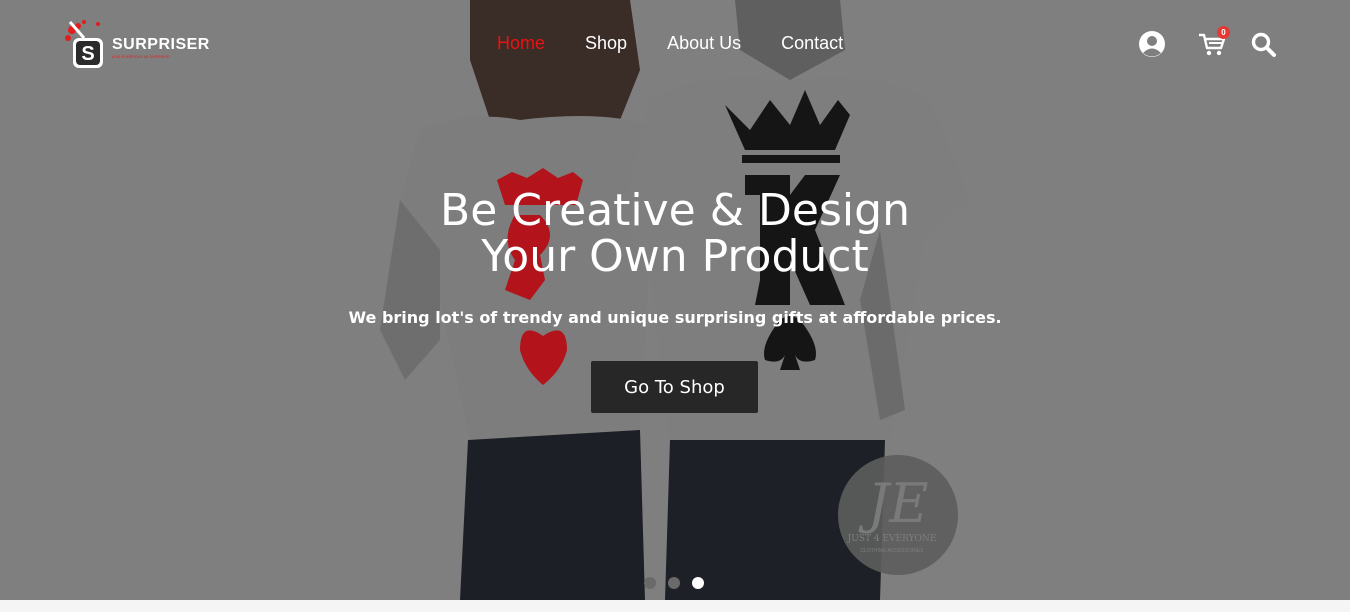  Describe the element at coordinates (606, 43) in the screenshot. I see `nav-shop: Shop` at that location.